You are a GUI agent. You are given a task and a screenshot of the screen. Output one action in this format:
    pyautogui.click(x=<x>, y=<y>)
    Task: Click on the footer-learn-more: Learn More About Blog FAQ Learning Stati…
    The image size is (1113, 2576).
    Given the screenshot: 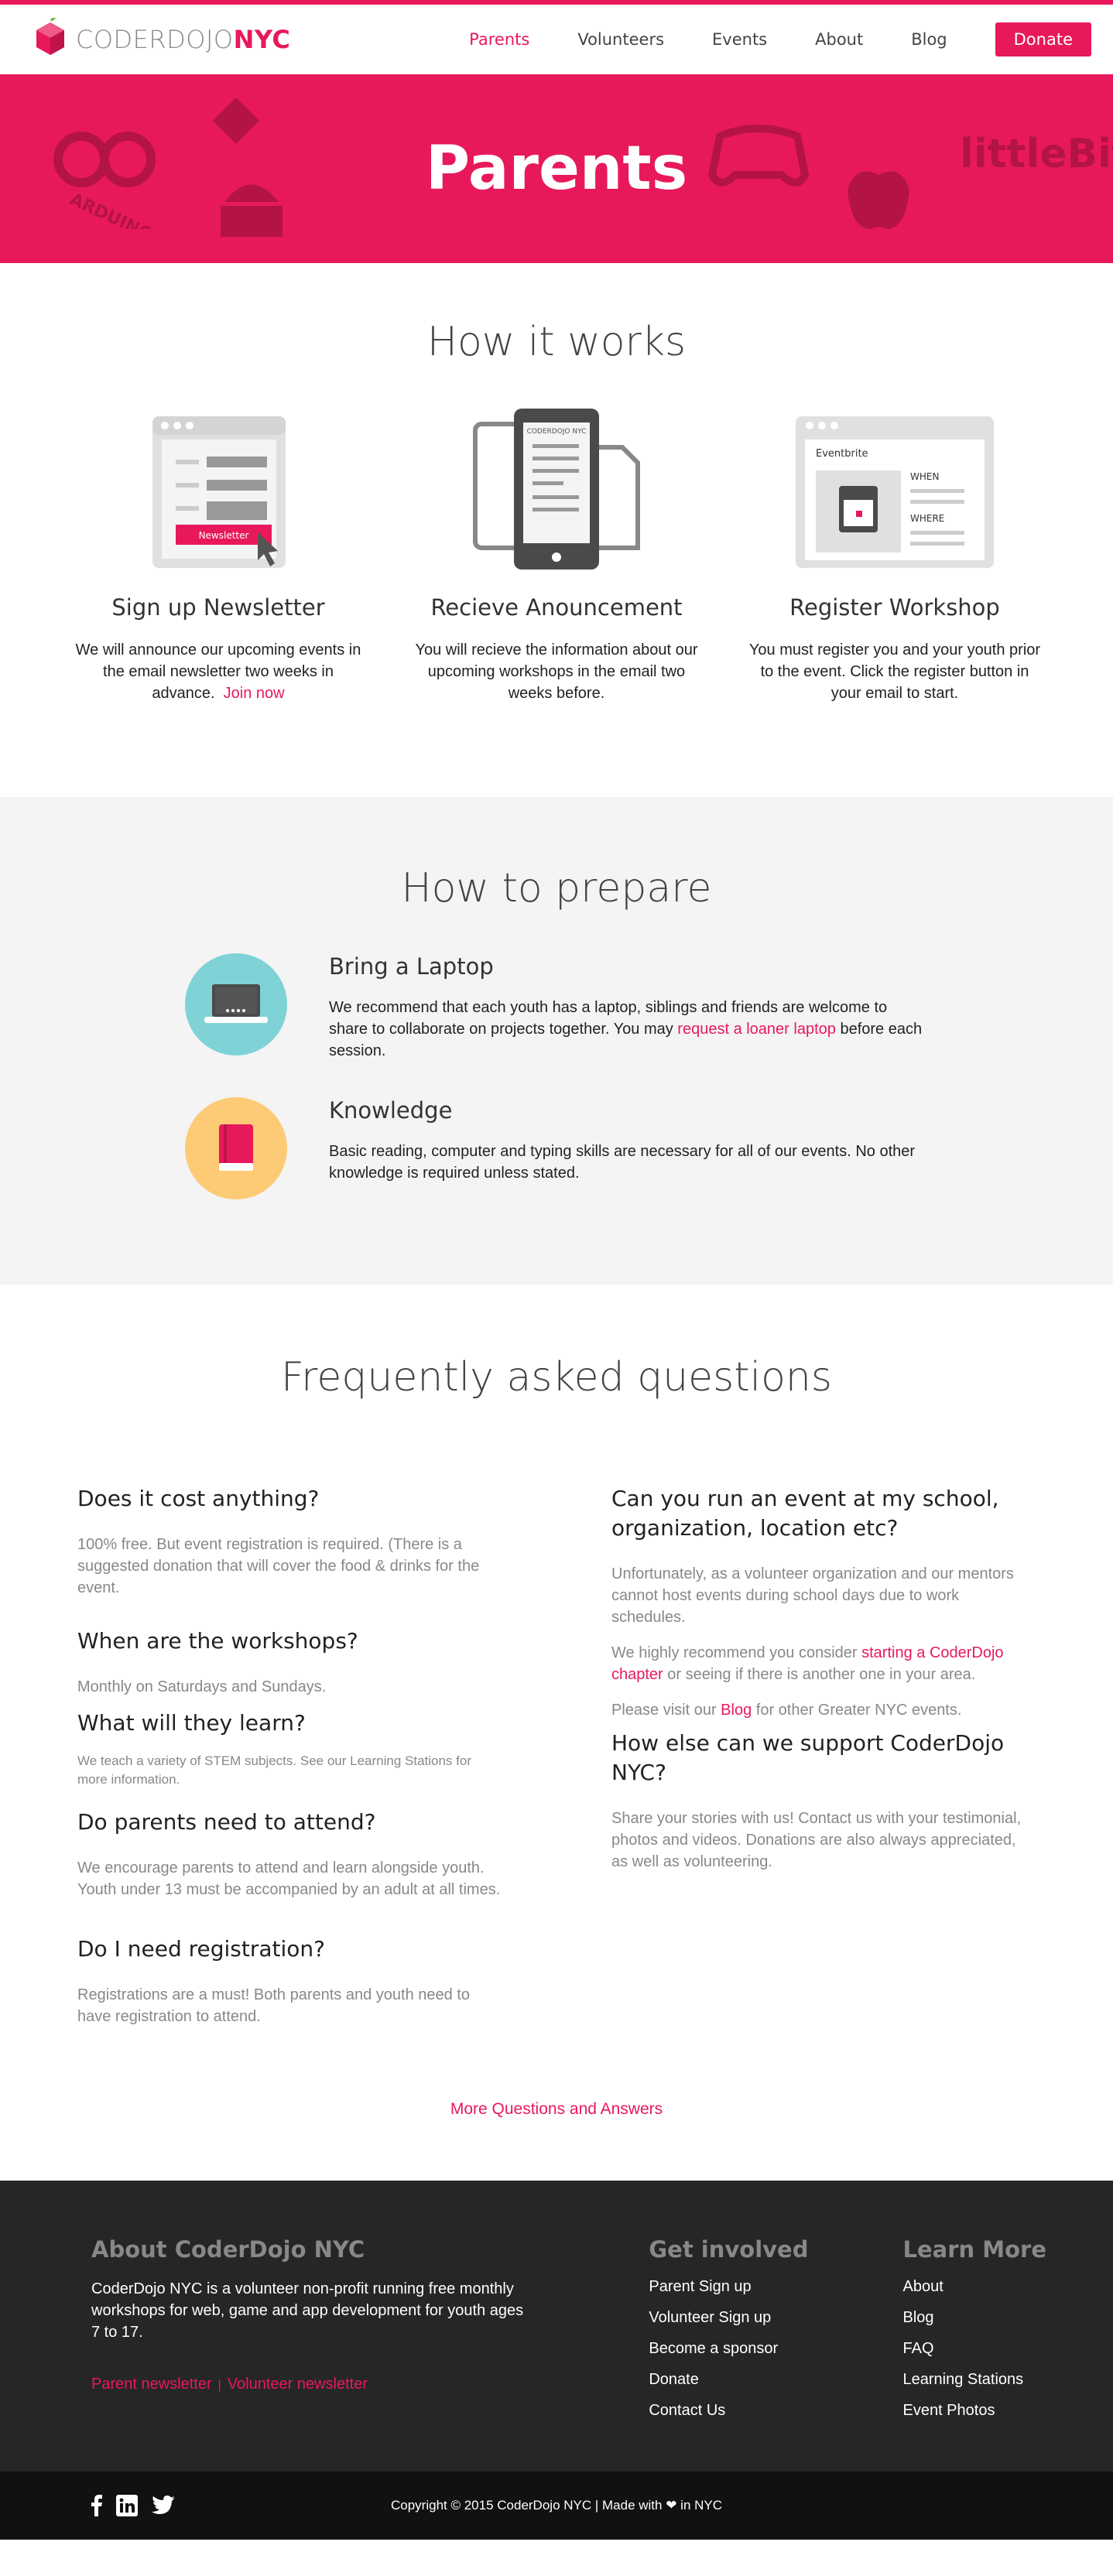 What is the action you would take?
    pyautogui.click(x=974, y=2335)
    